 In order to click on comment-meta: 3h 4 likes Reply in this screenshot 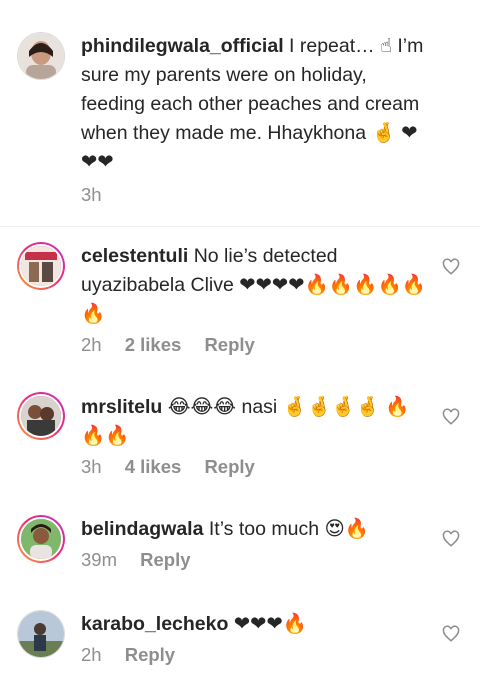, I will do `click(253, 467)`.